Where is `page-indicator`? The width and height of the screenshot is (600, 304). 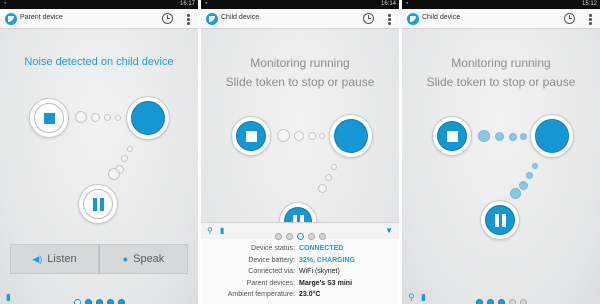
page-indicator is located at coordinates (501, 298).